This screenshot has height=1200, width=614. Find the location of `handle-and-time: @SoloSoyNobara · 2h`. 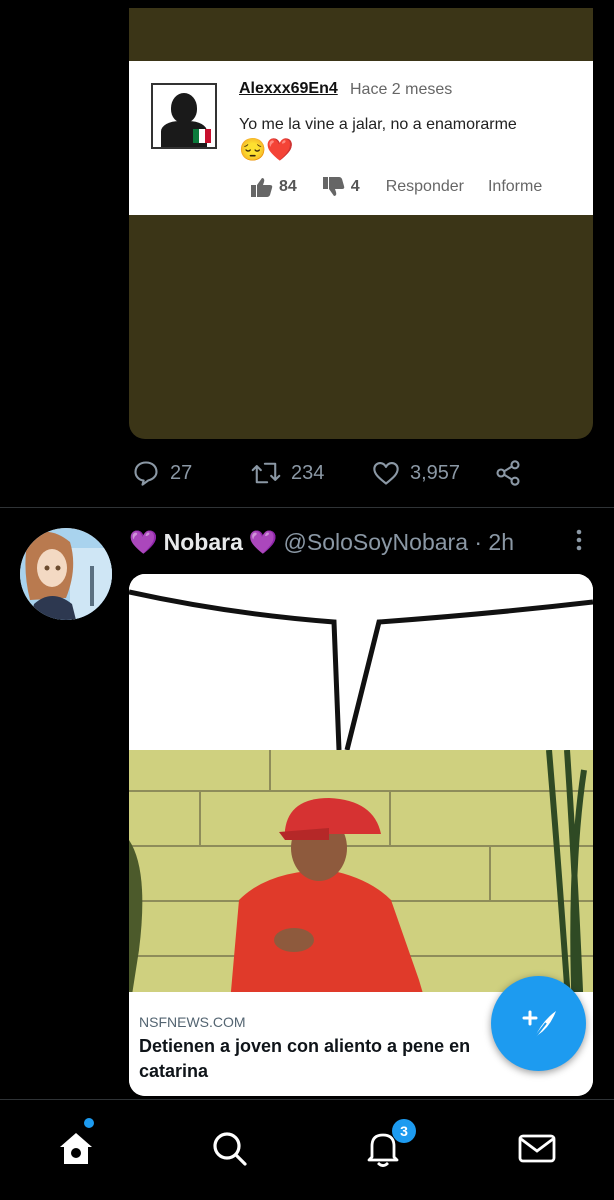

handle-and-time: @SoloSoyNobara · 2h is located at coordinates (399, 542).